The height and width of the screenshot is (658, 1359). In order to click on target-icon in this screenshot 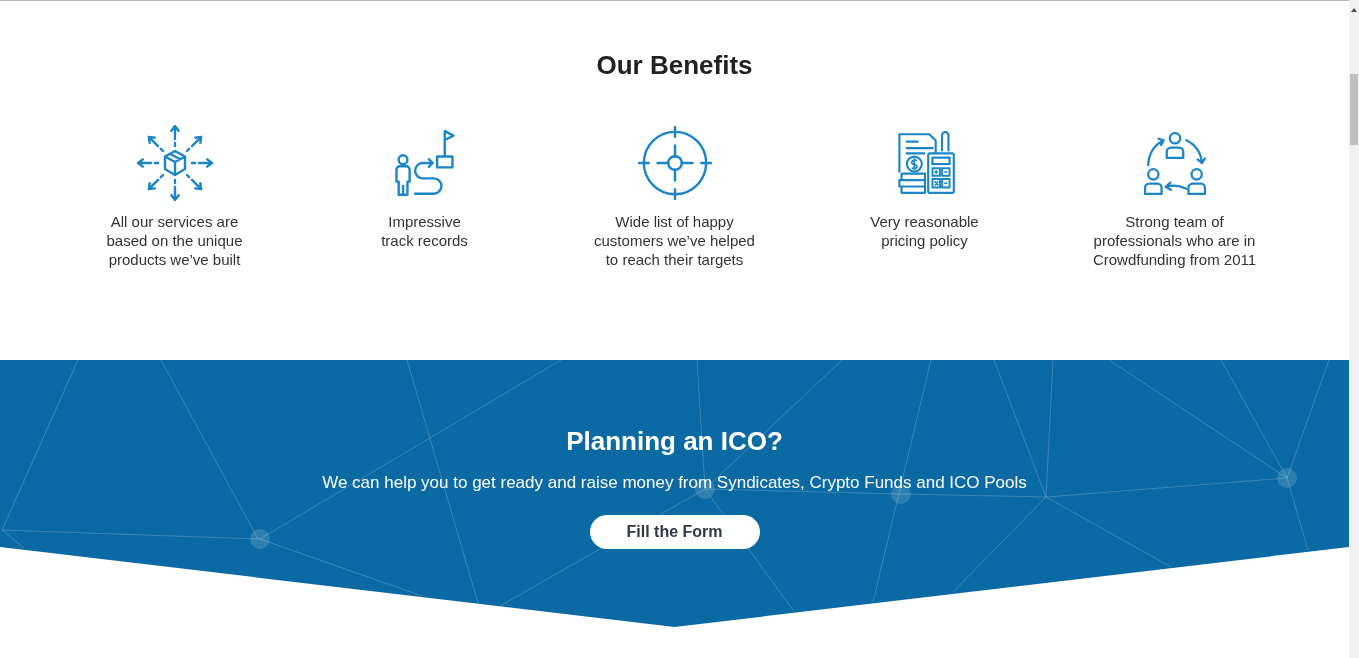, I will do `click(674, 163)`.